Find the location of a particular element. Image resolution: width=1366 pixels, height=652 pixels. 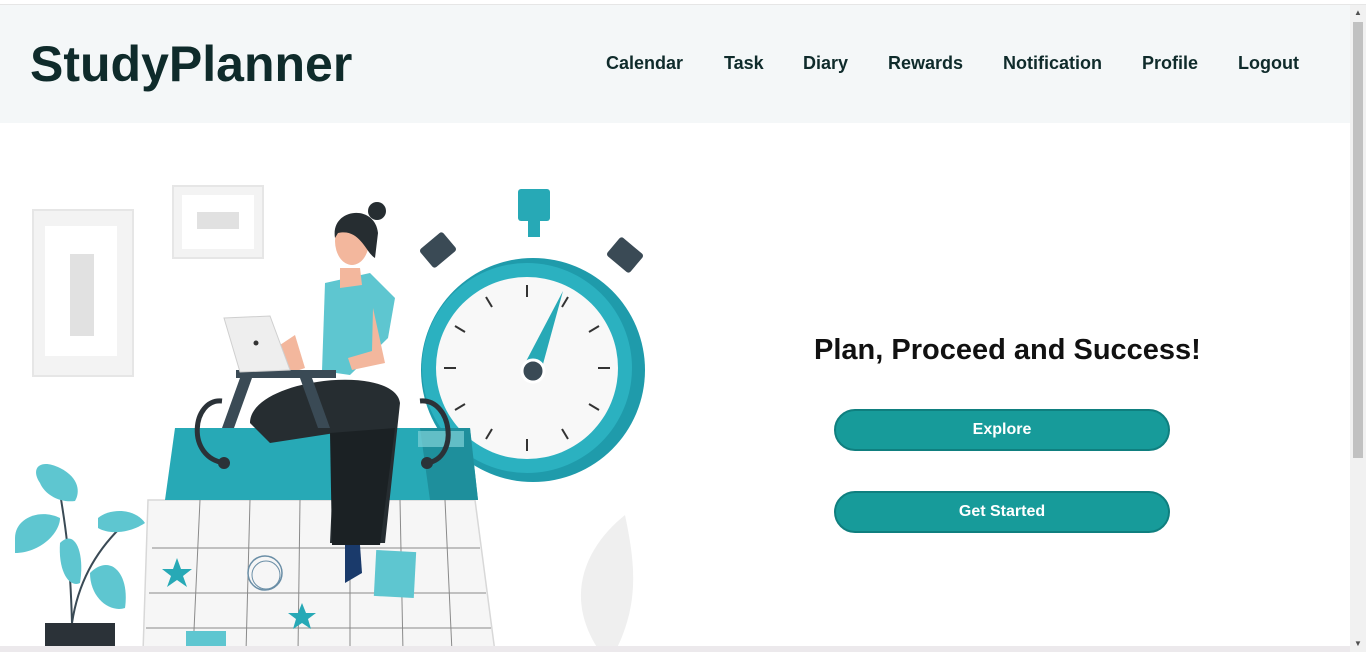

page-bottom-edge is located at coordinates (675, 649).